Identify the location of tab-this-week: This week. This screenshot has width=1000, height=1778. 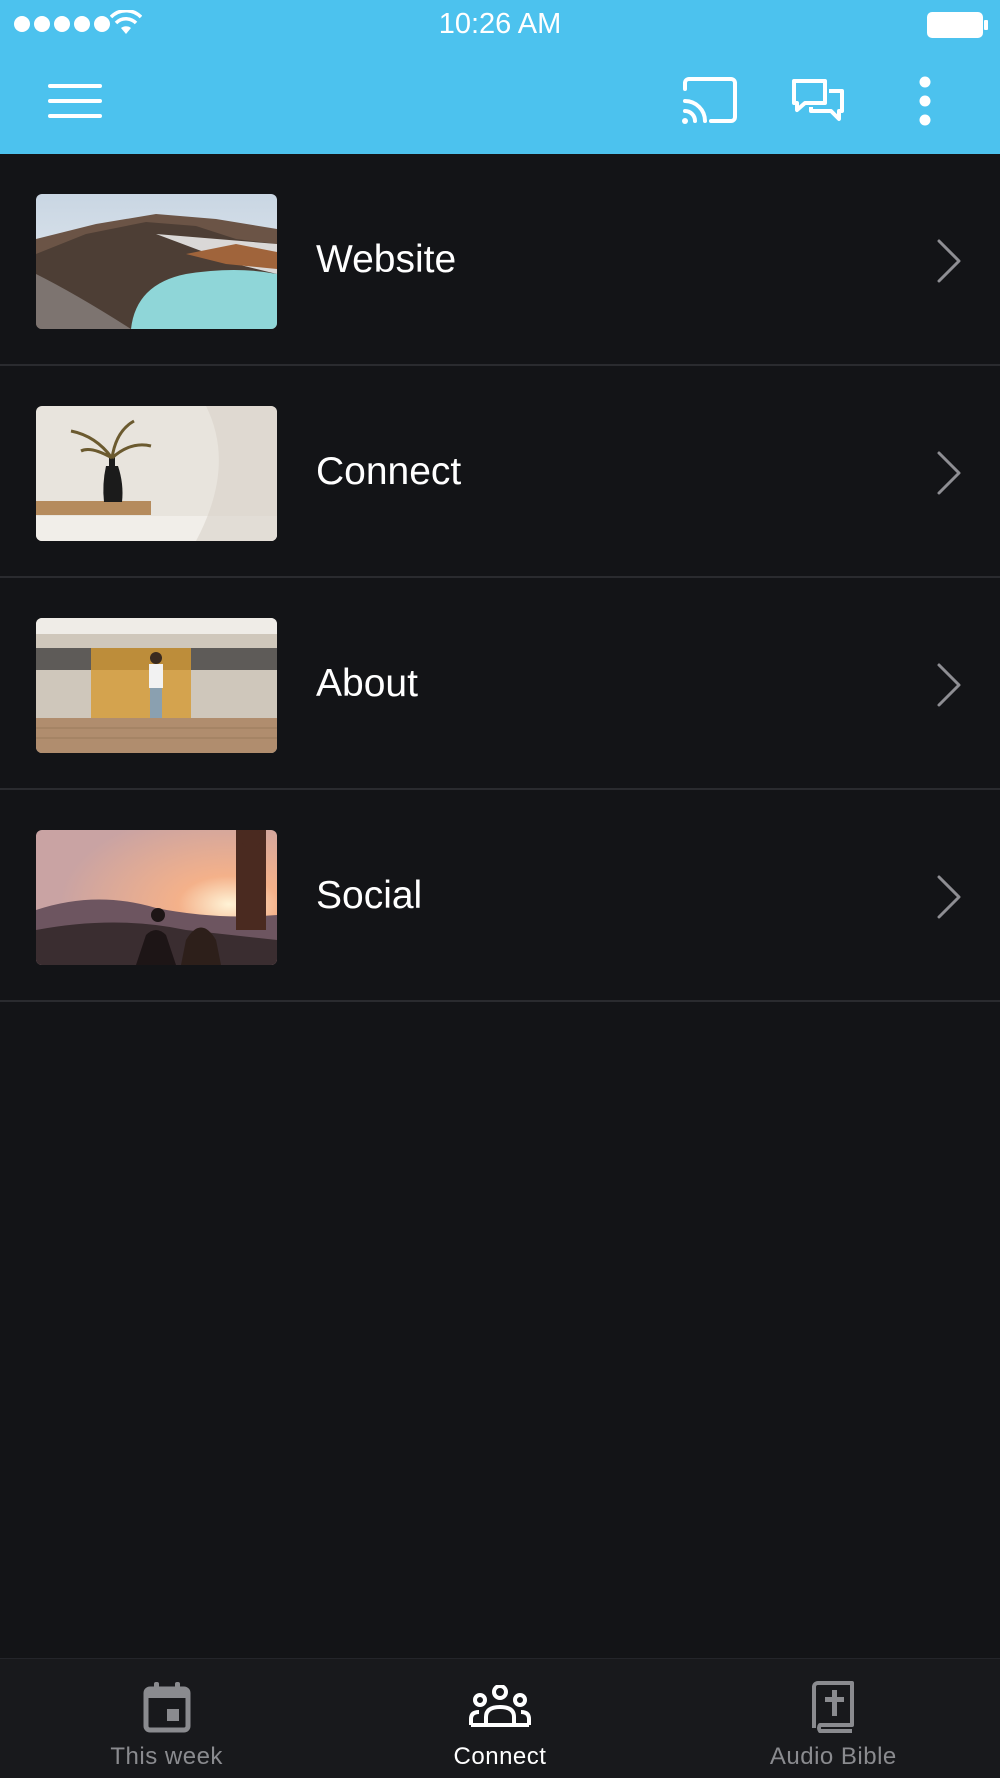
(166, 1718).